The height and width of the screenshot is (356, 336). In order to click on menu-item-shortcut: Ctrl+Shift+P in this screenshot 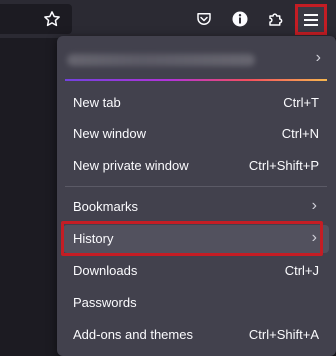, I will do `click(283, 165)`.